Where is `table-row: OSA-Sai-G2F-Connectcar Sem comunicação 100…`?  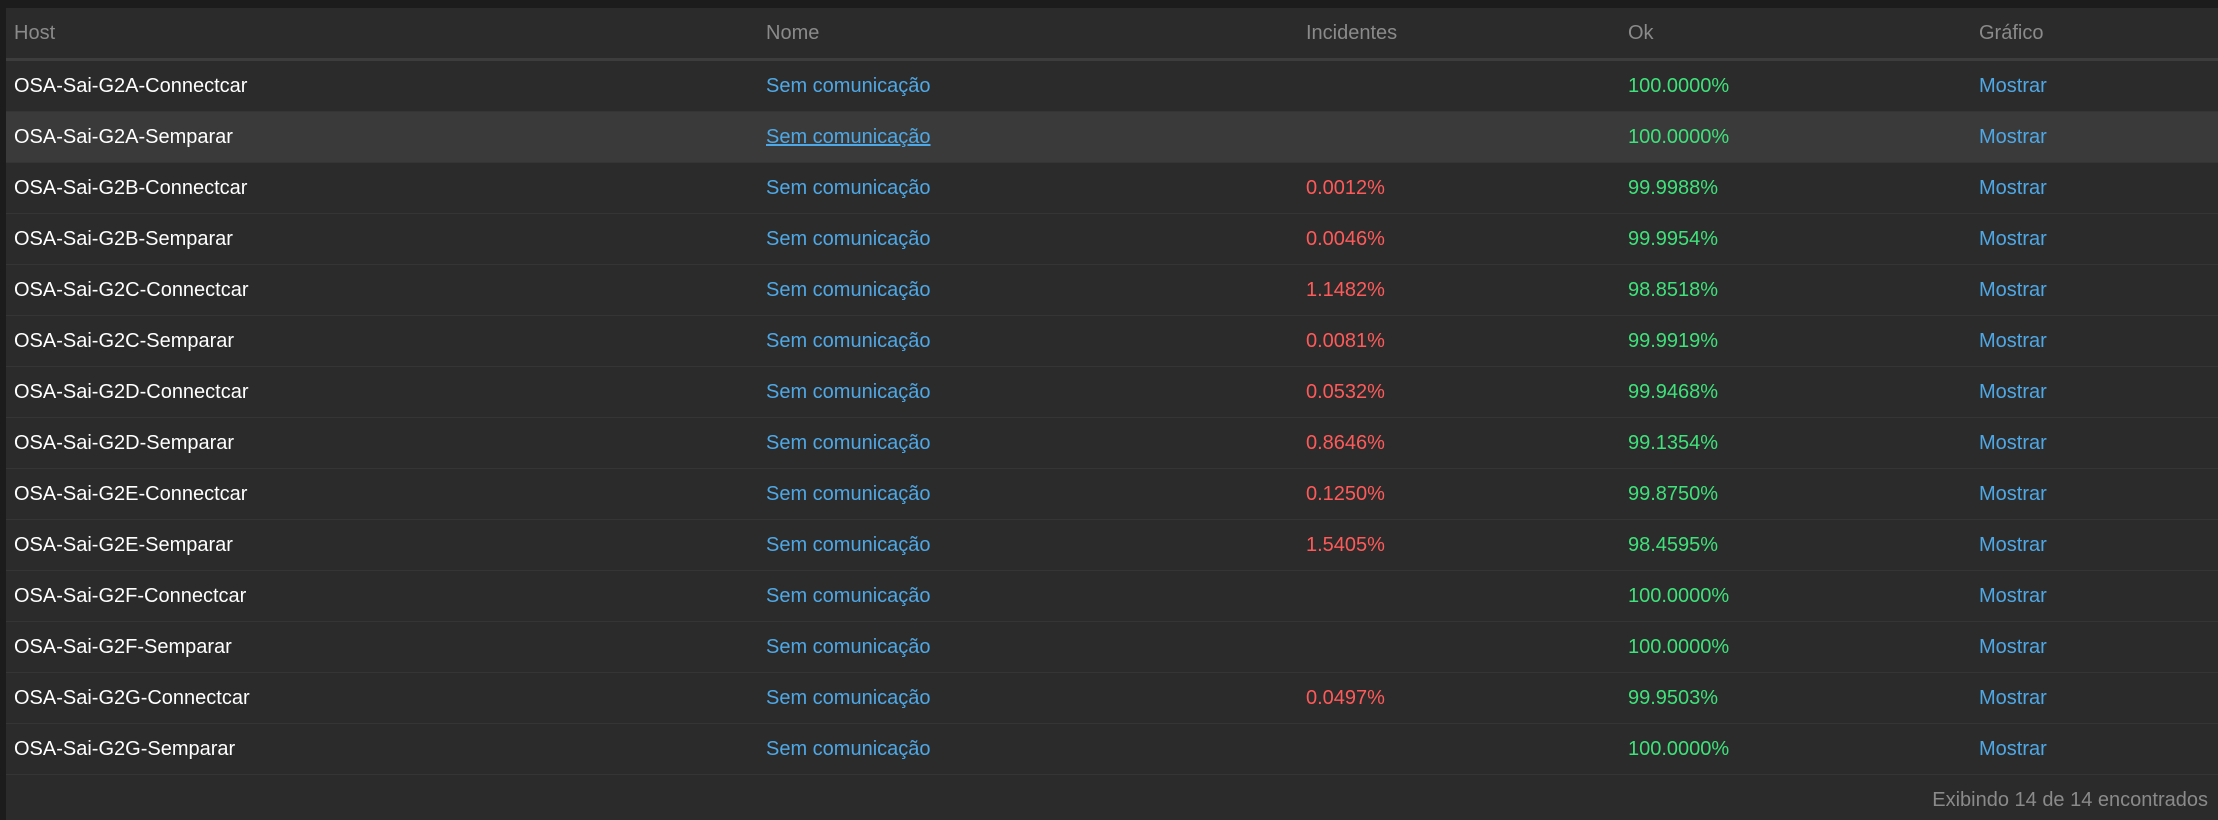 table-row: OSA-Sai-G2F-Connectcar Sem comunicação 100… is located at coordinates (1112, 596).